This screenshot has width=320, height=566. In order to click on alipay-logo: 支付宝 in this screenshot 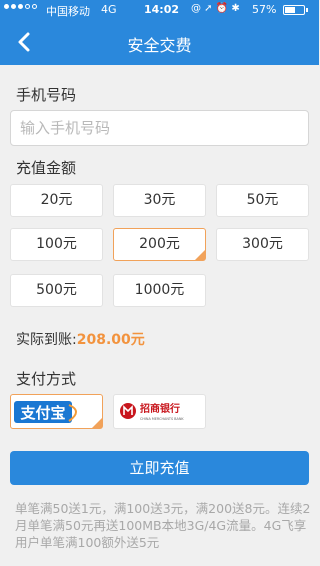, I will do `click(45, 412)`.